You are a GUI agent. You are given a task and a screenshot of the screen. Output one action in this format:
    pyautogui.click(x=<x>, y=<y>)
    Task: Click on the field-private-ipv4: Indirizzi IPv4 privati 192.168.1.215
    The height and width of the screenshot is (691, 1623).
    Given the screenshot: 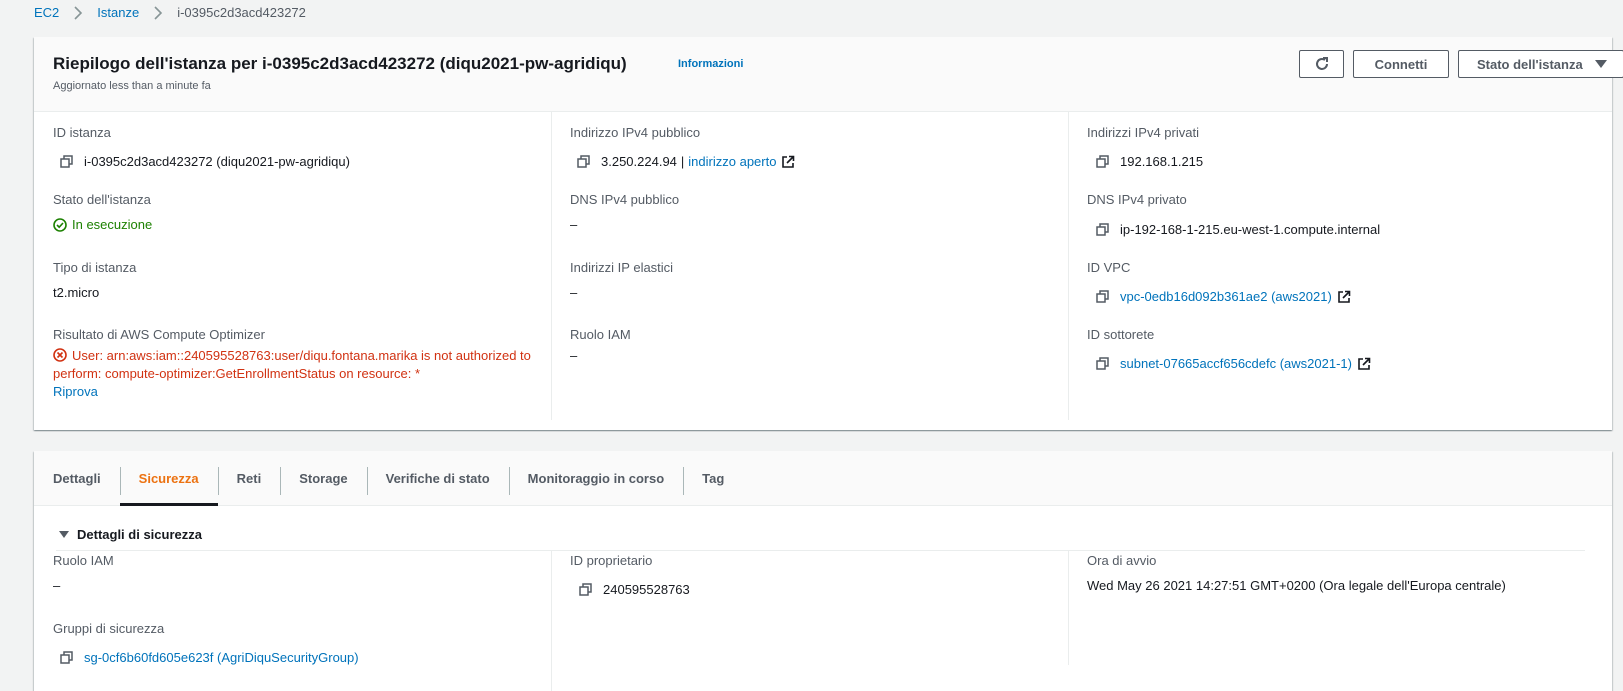 What is the action you would take?
    pyautogui.click(x=1344, y=148)
    